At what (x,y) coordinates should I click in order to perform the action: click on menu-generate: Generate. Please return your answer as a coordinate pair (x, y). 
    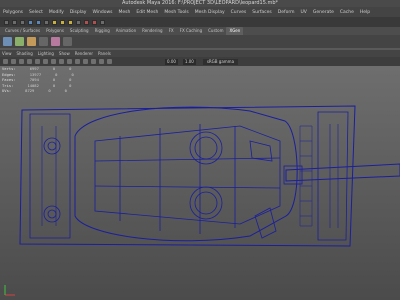
    Looking at the image, I should click on (323, 12).